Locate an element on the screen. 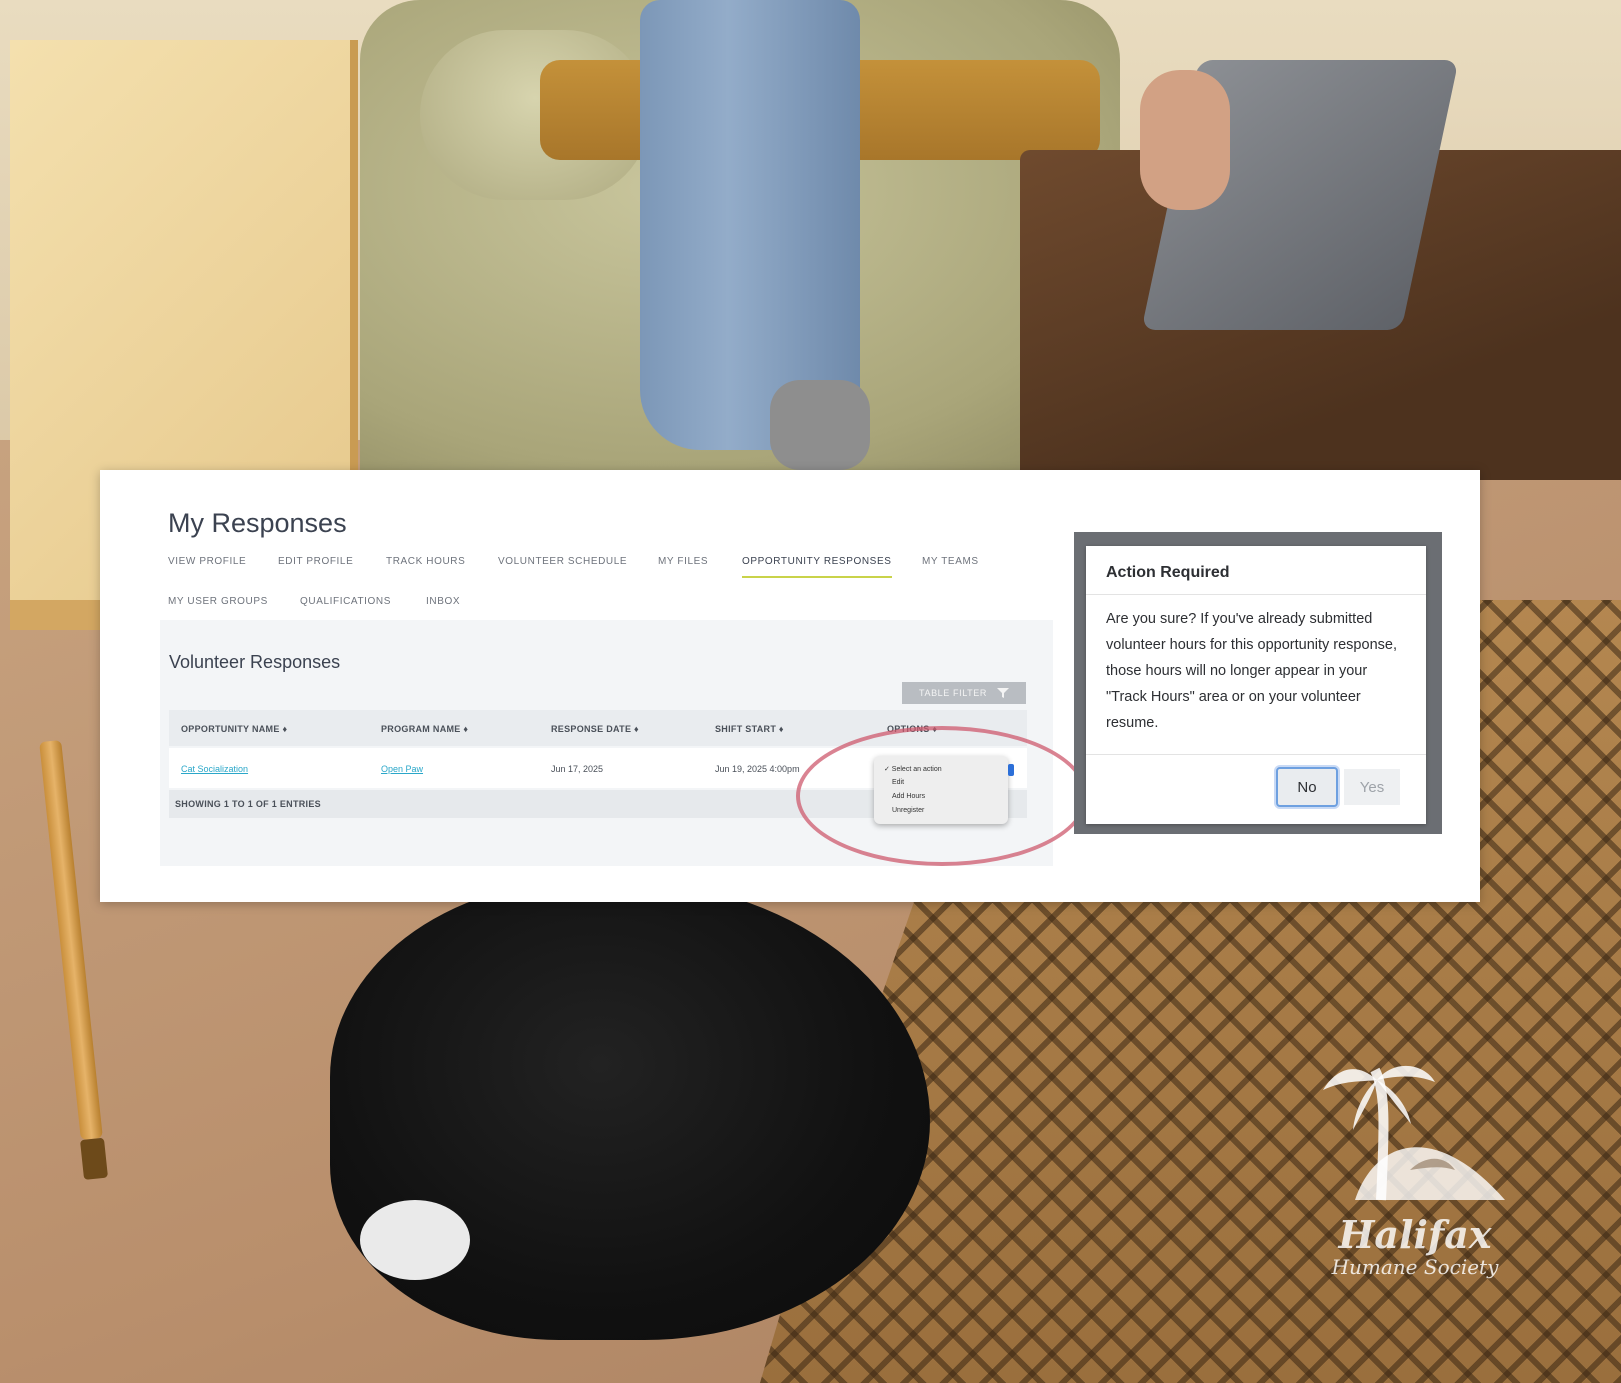  hand is located at coordinates (1185, 140).